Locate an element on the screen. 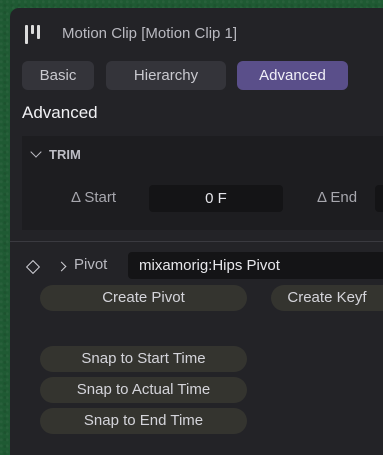 The height and width of the screenshot is (455, 383). pivot-select: mixamorig:Hips Pivot is located at coordinates (255, 265).